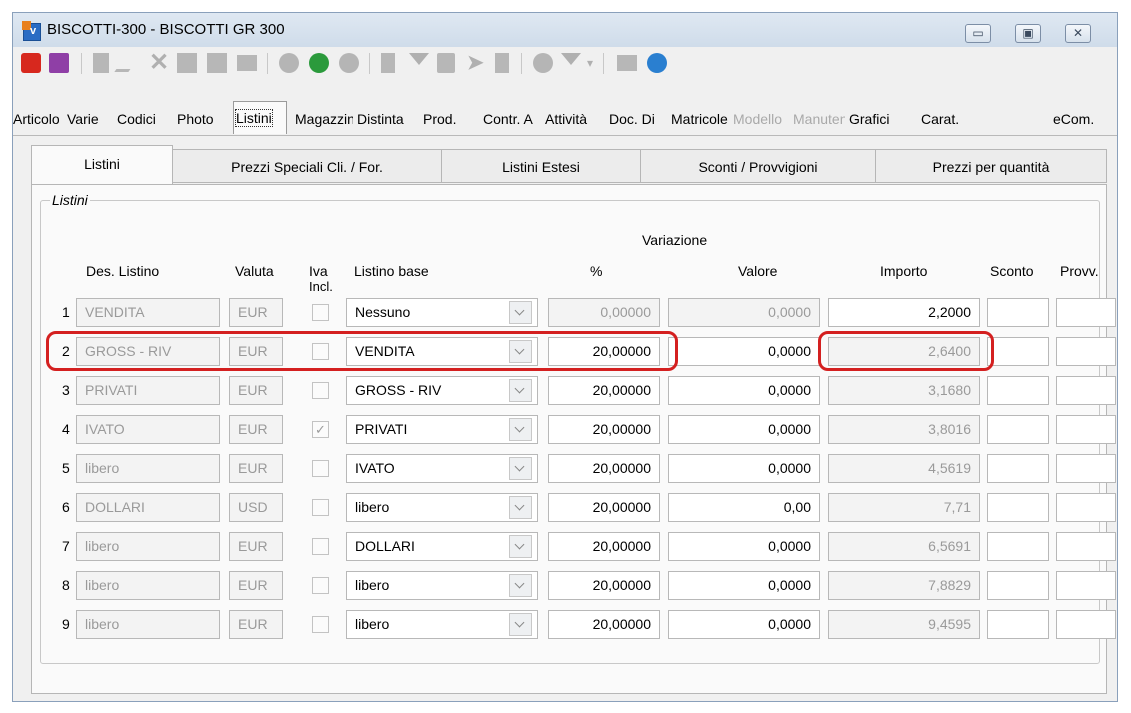 Image resolution: width=1131 pixels, height=713 pixels. What do you see at coordinates (159, 63) in the screenshot?
I see `delete-icon: ✕` at bounding box center [159, 63].